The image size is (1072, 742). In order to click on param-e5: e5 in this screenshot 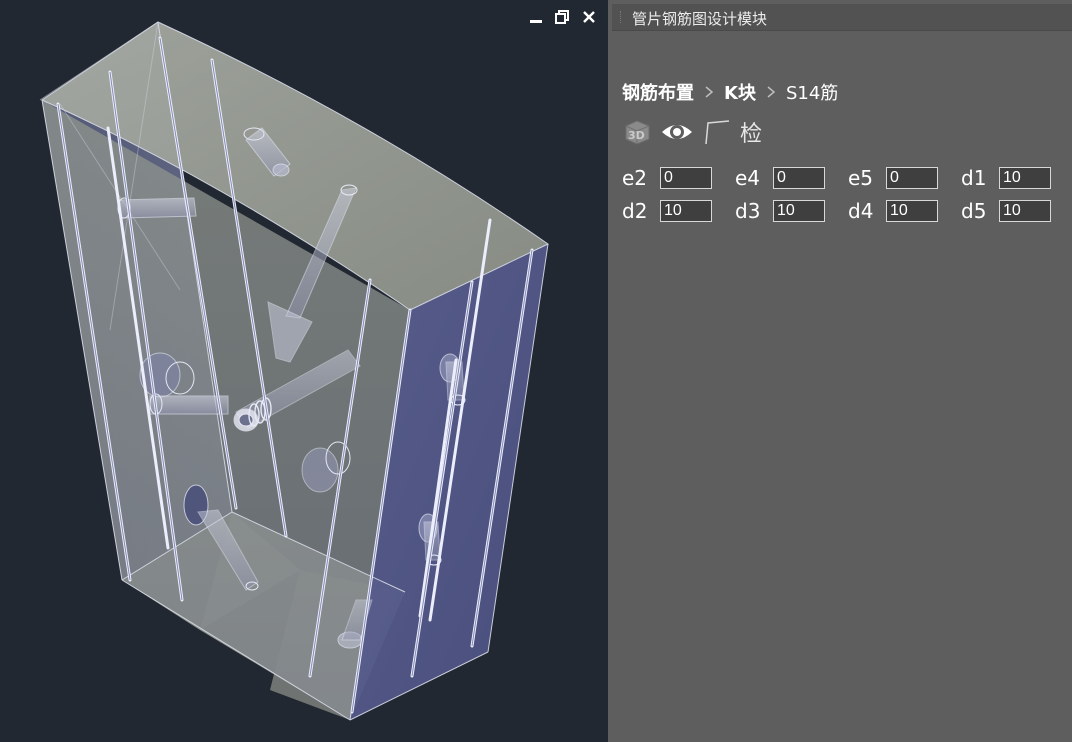, I will do `click(893, 178)`.